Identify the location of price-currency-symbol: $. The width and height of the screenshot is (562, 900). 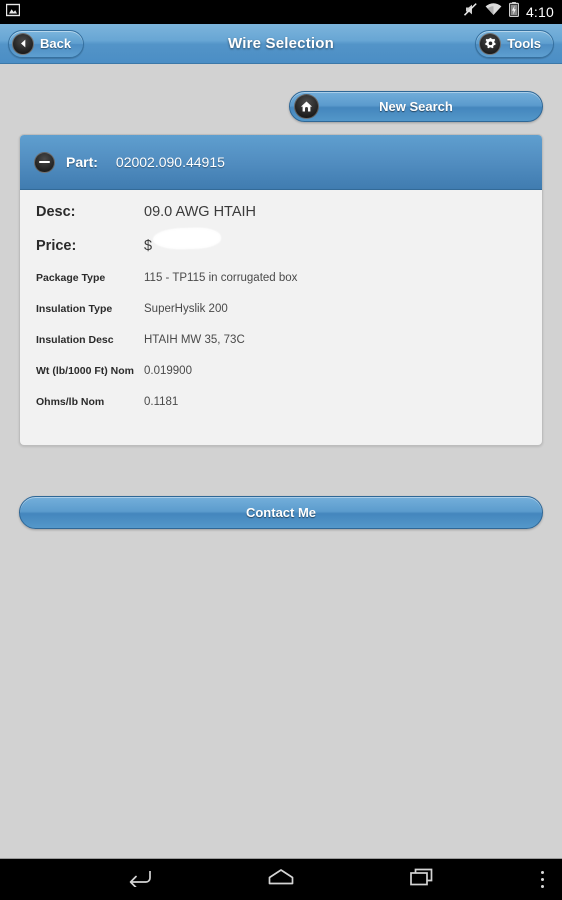
(148, 246).